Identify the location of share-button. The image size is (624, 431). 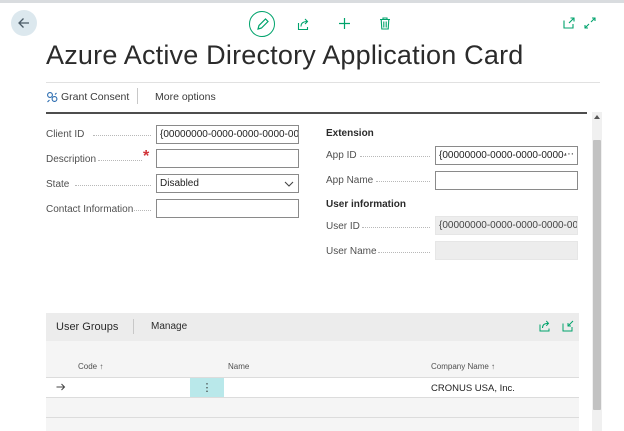
(303, 24).